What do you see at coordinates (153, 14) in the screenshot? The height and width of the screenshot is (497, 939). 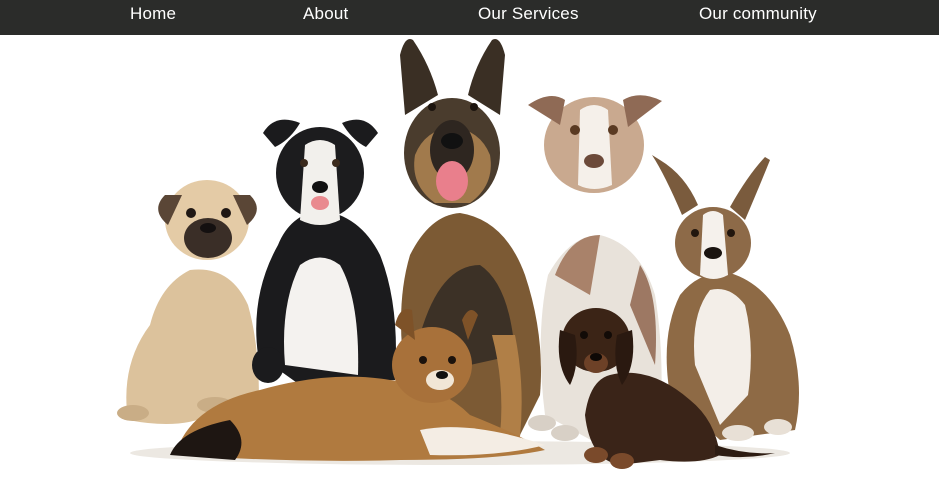 I see `nav-link-home: Home` at bounding box center [153, 14].